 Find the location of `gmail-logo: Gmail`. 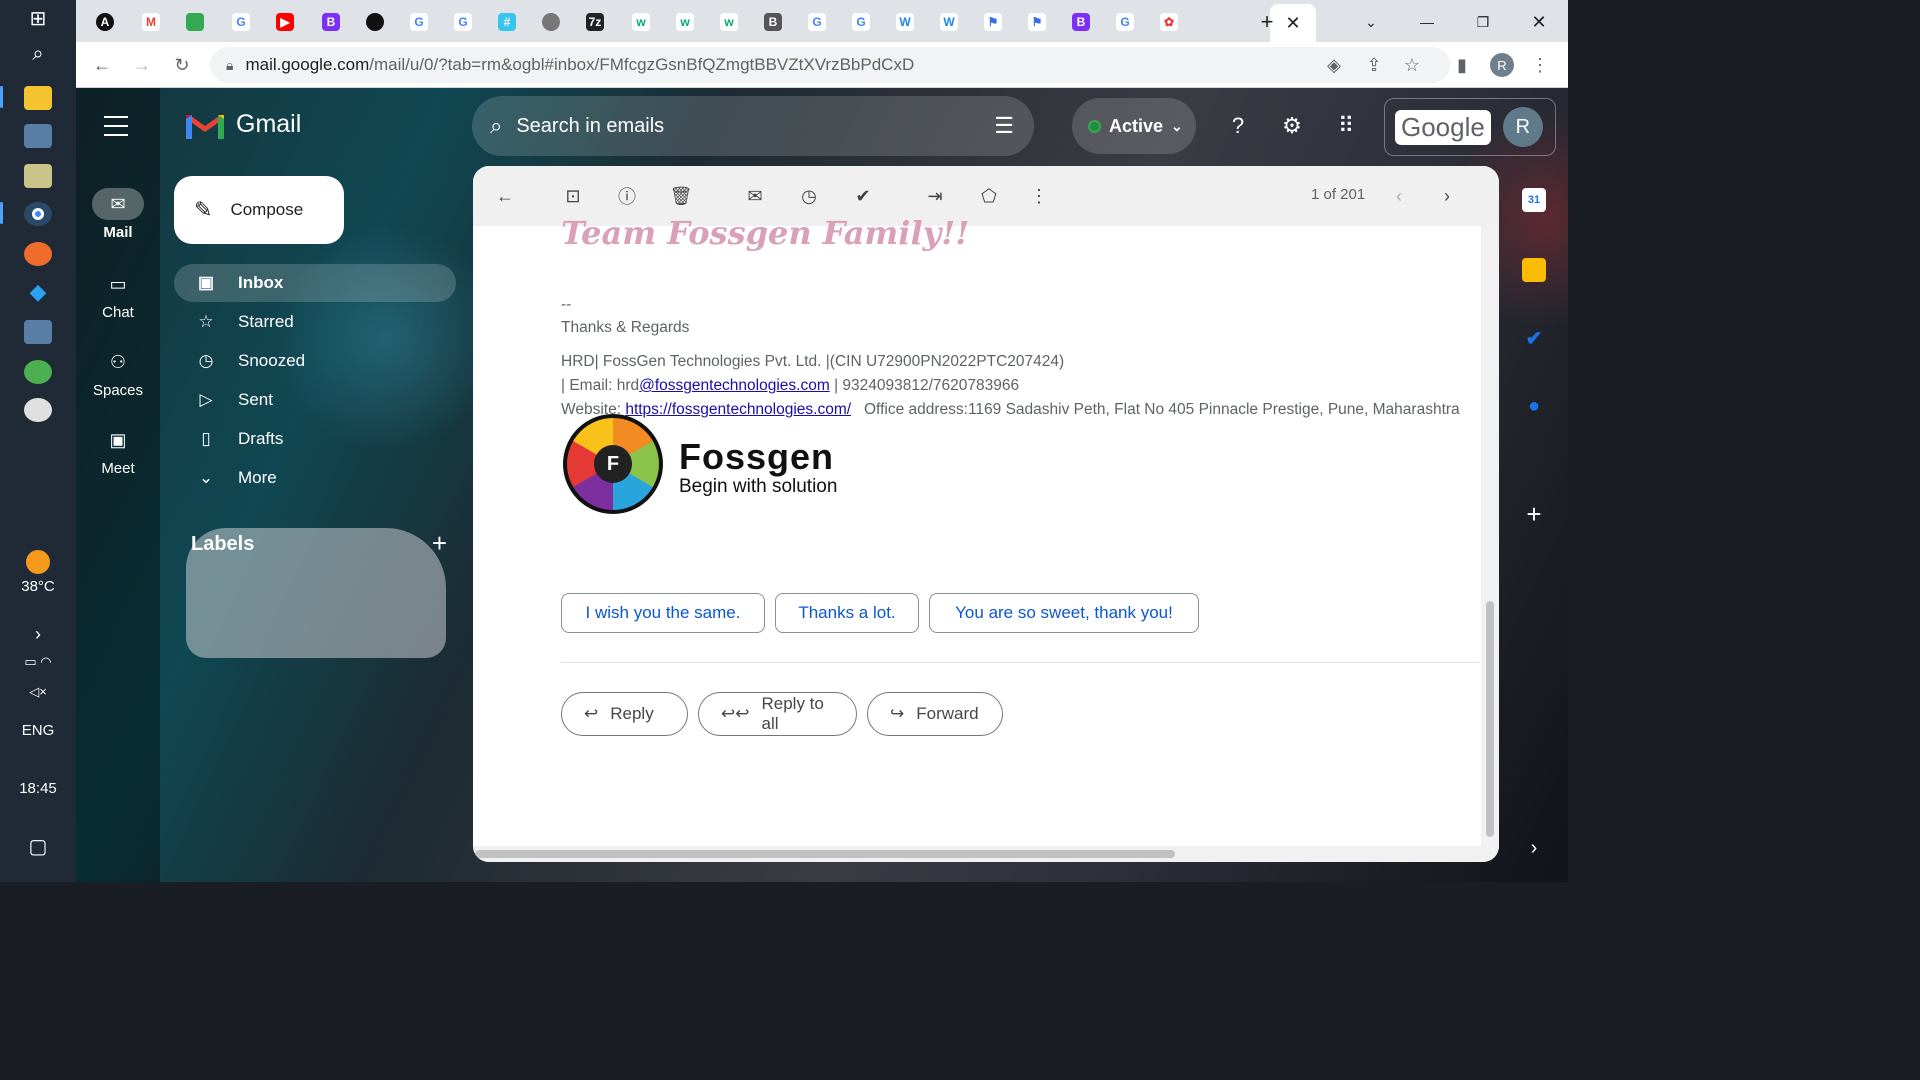

gmail-logo: Gmail is located at coordinates (243, 124).